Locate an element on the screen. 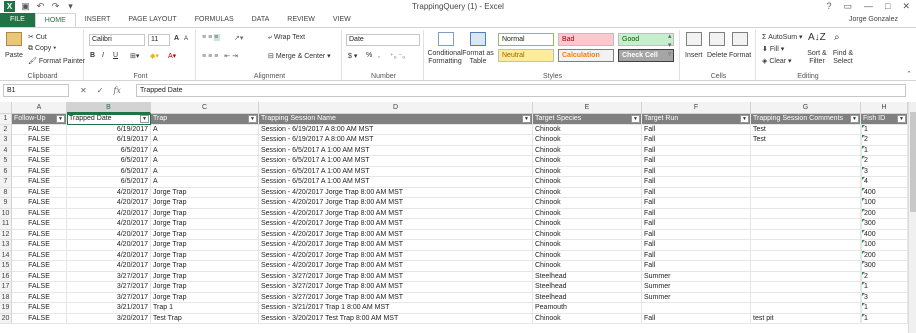  row-number: 2 is located at coordinates (6, 129).